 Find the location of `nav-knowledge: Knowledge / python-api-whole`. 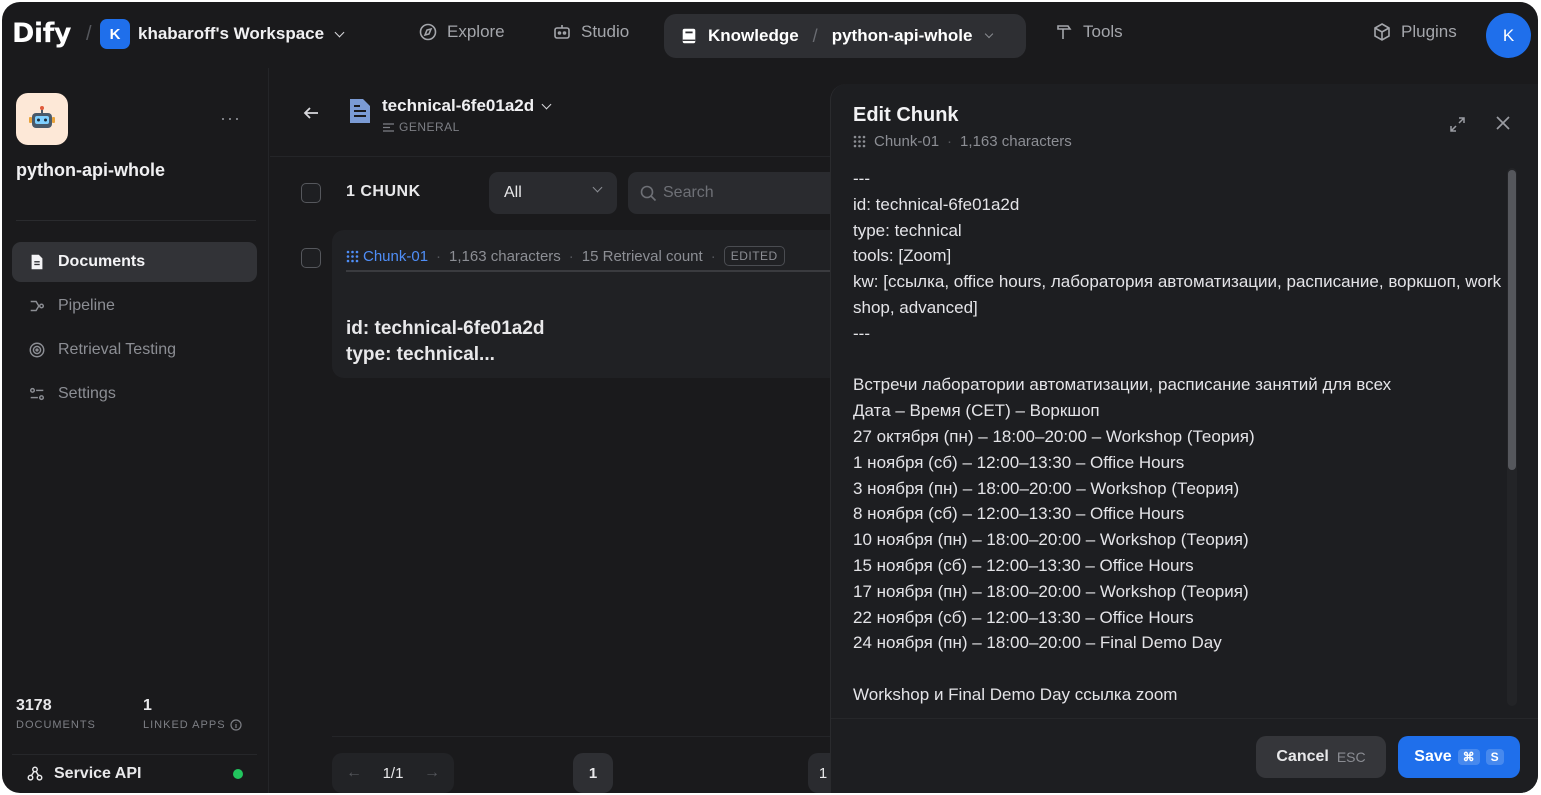

nav-knowledge: Knowledge / python-api-whole is located at coordinates (845, 36).